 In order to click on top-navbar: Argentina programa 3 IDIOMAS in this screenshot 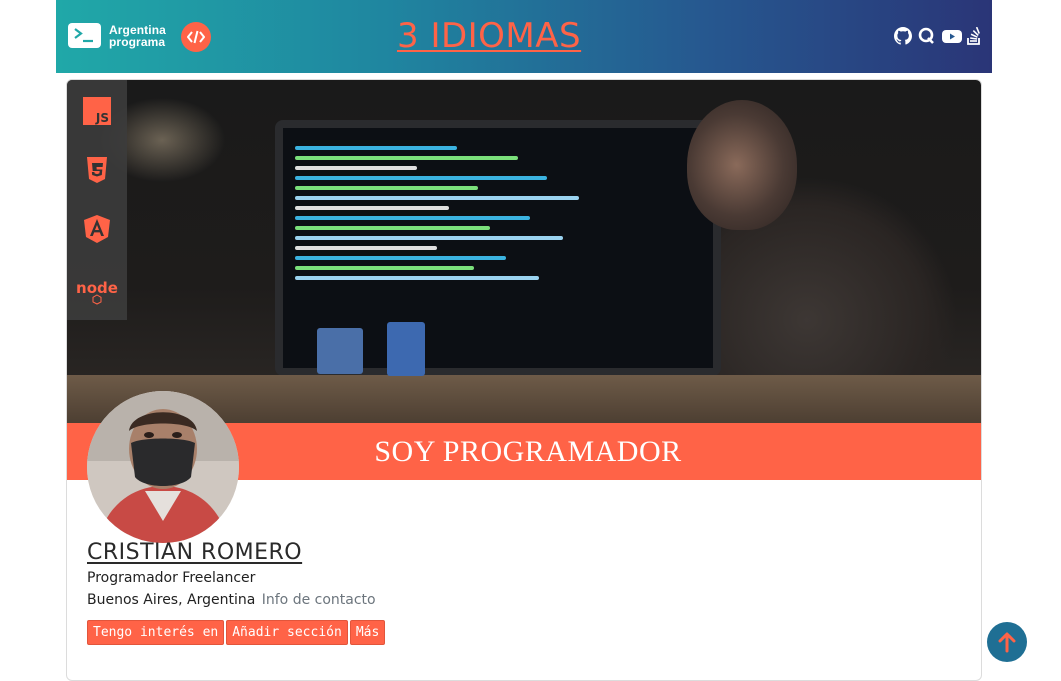, I will do `click(524, 36)`.